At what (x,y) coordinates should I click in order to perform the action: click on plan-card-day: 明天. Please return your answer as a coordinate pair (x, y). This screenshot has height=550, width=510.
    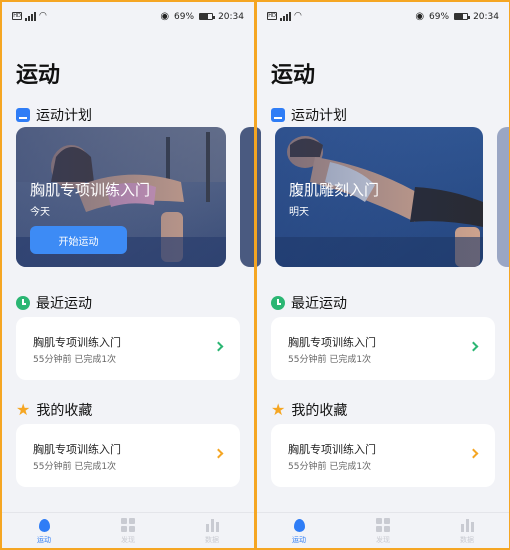
    Looking at the image, I should click on (299, 212).